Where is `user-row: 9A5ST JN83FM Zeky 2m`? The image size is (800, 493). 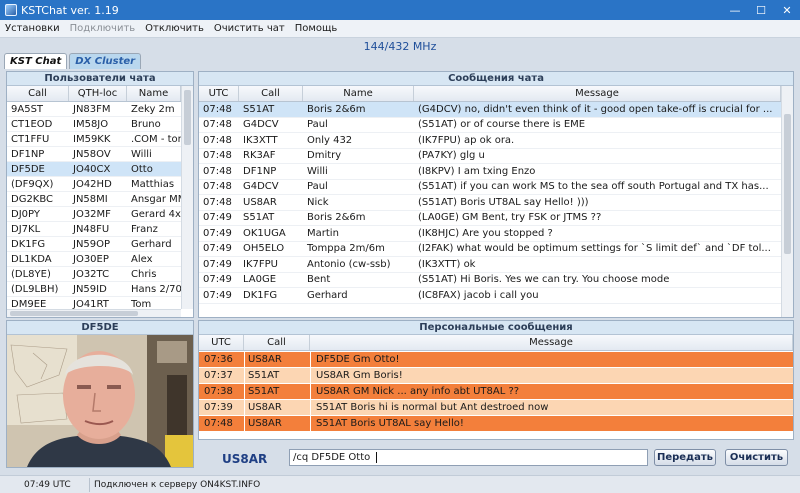 user-row: 9A5ST JN83FM Zeky 2m is located at coordinates (94, 109).